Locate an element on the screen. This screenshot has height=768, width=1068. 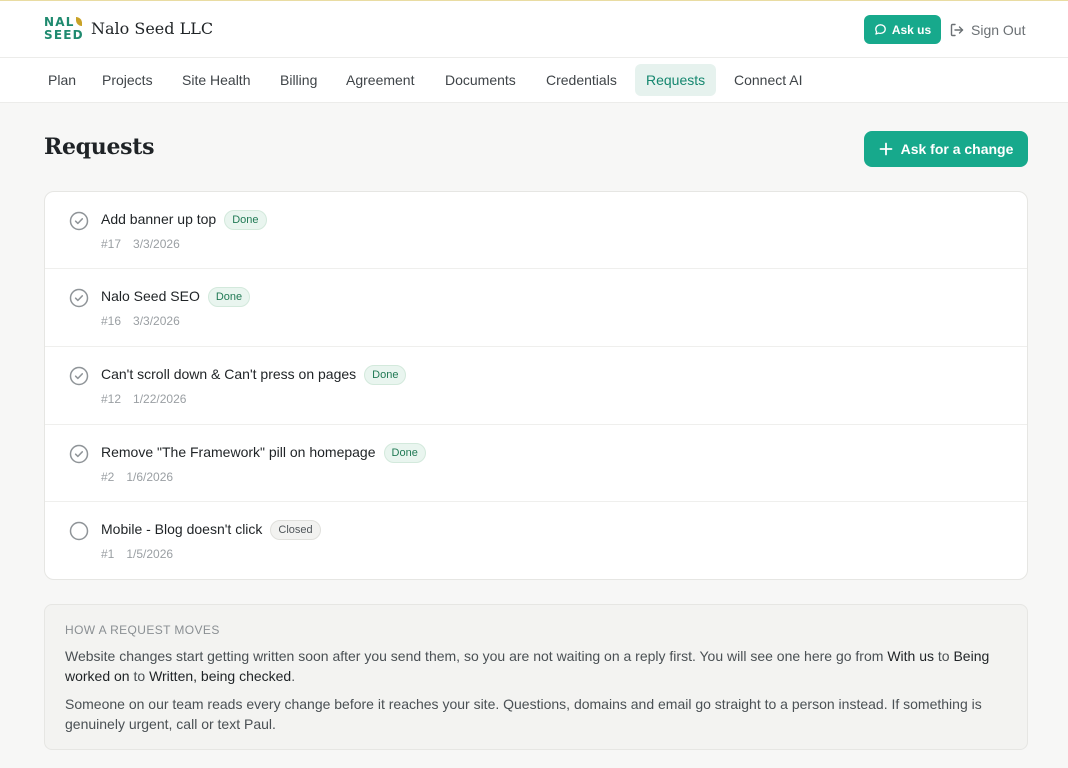
request-title: Remove "The Framework" pill on homepage is located at coordinates (238, 452).